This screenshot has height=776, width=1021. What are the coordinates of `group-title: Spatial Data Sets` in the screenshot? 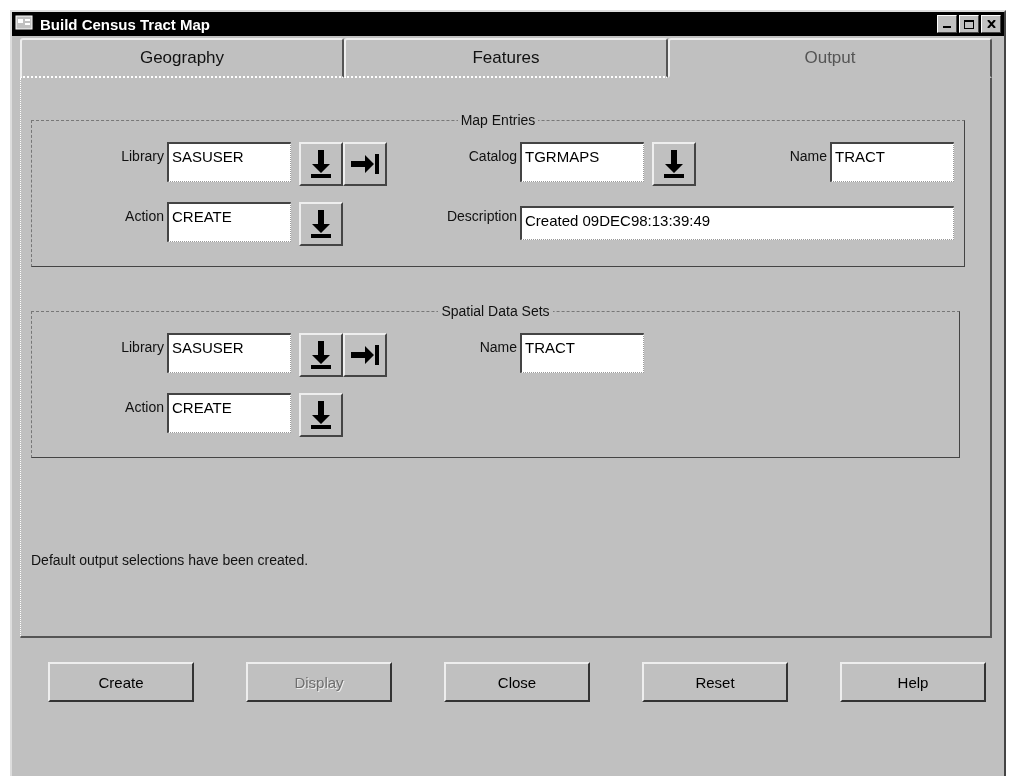 It's located at (495, 311).